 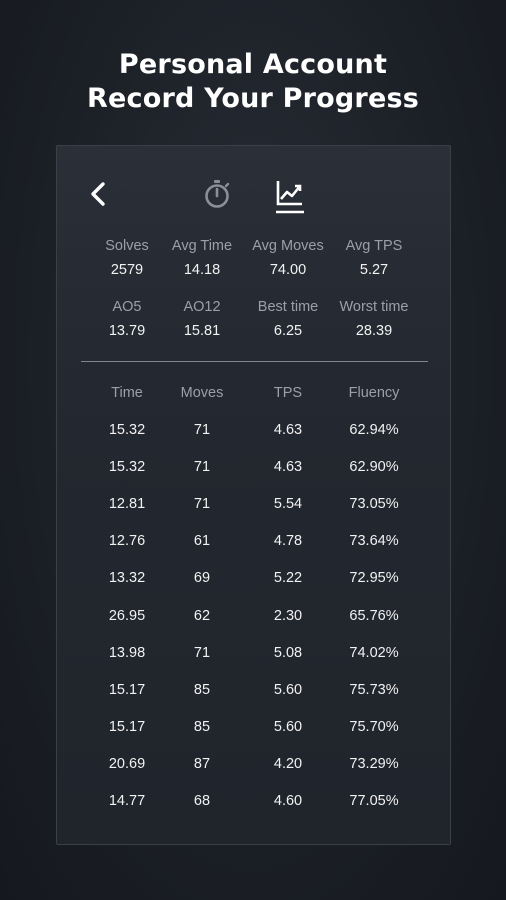 I want to click on table-row: 15.32 71 4.63 62.94%, so click(x=253, y=430).